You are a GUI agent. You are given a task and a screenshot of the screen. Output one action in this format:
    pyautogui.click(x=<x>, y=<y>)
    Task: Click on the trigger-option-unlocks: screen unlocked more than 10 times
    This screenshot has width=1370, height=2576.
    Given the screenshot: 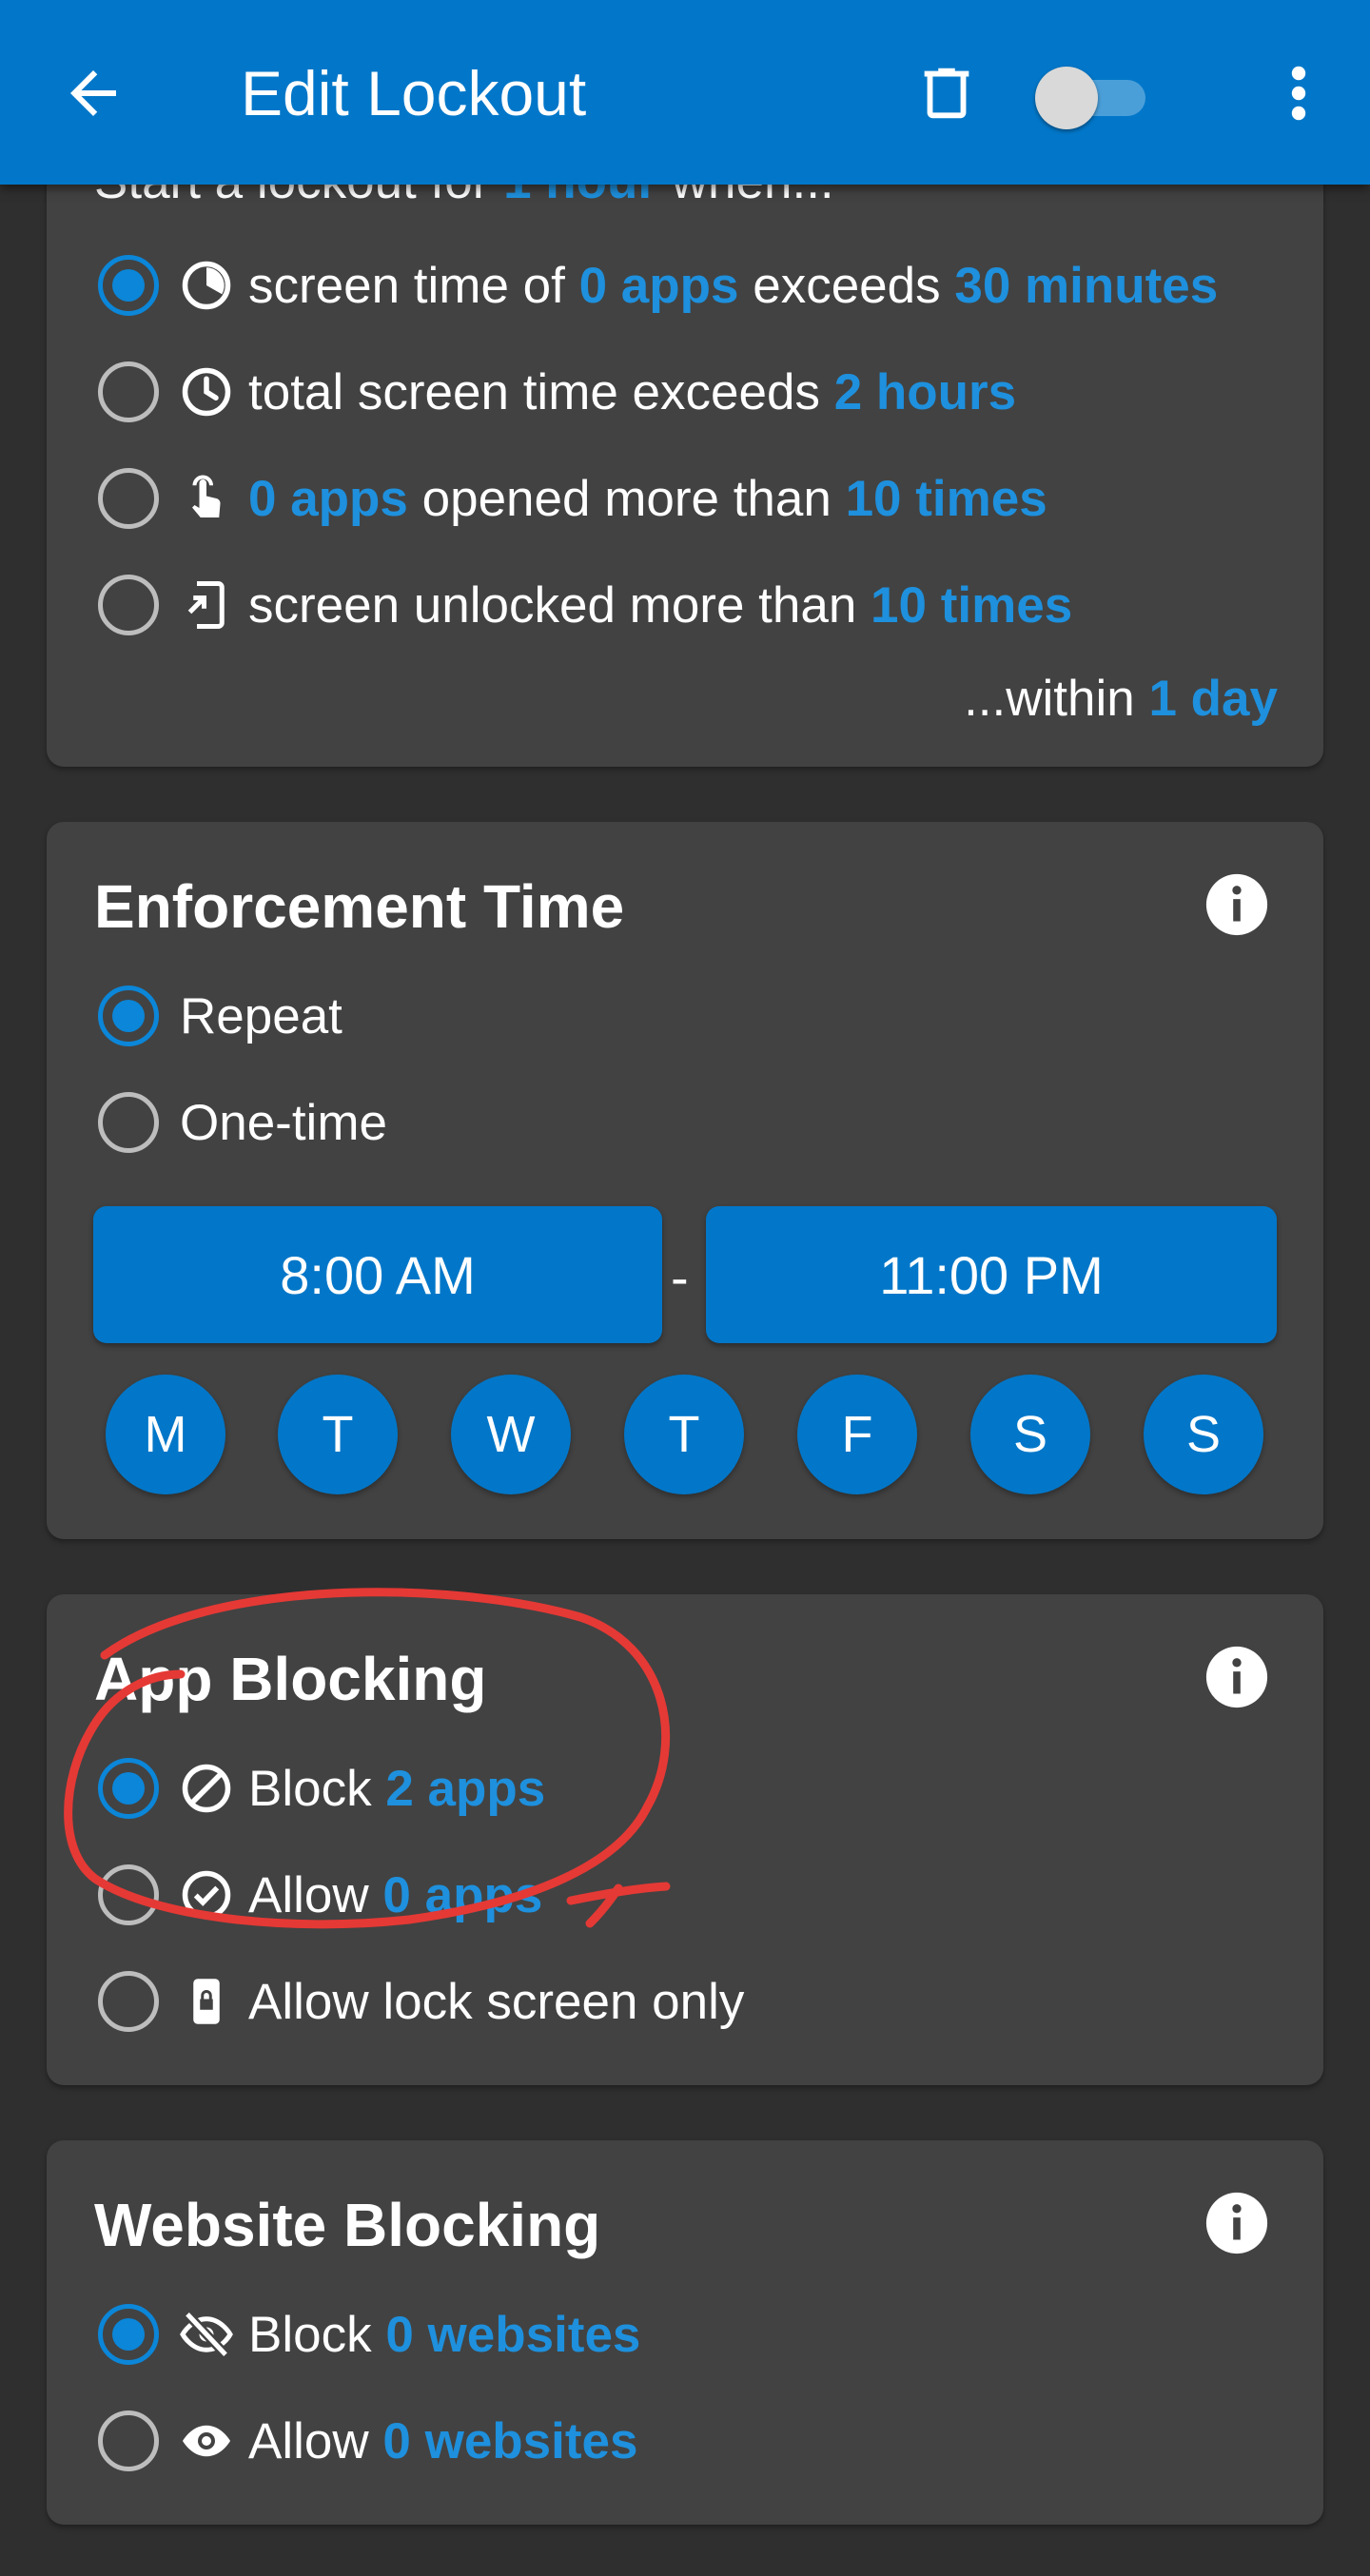 What is the action you would take?
    pyautogui.click(x=585, y=605)
    